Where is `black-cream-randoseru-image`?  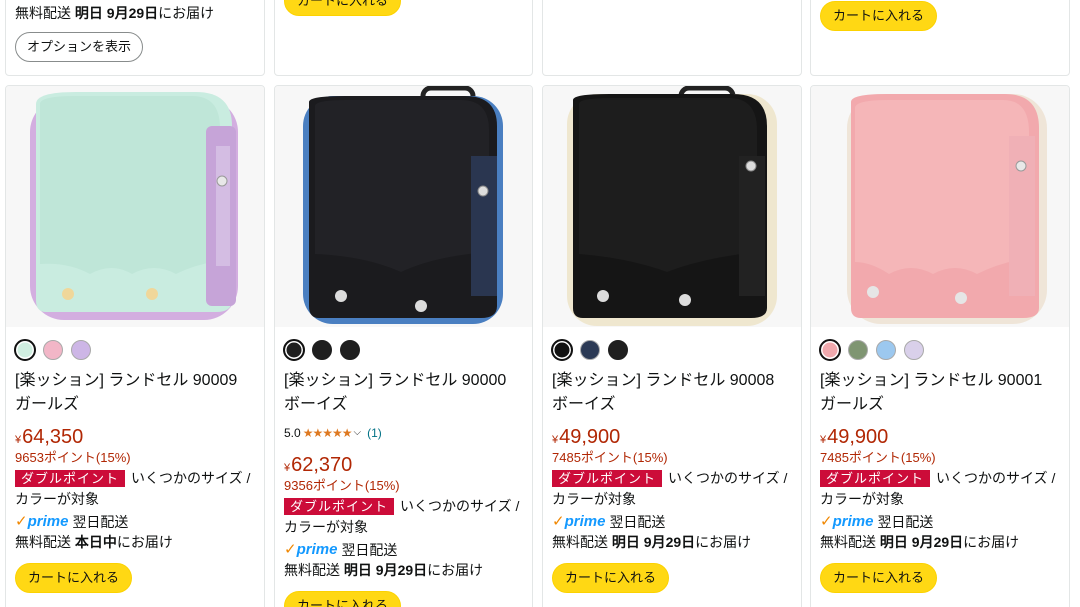
black-cream-randoseru-image is located at coordinates (672, 206).